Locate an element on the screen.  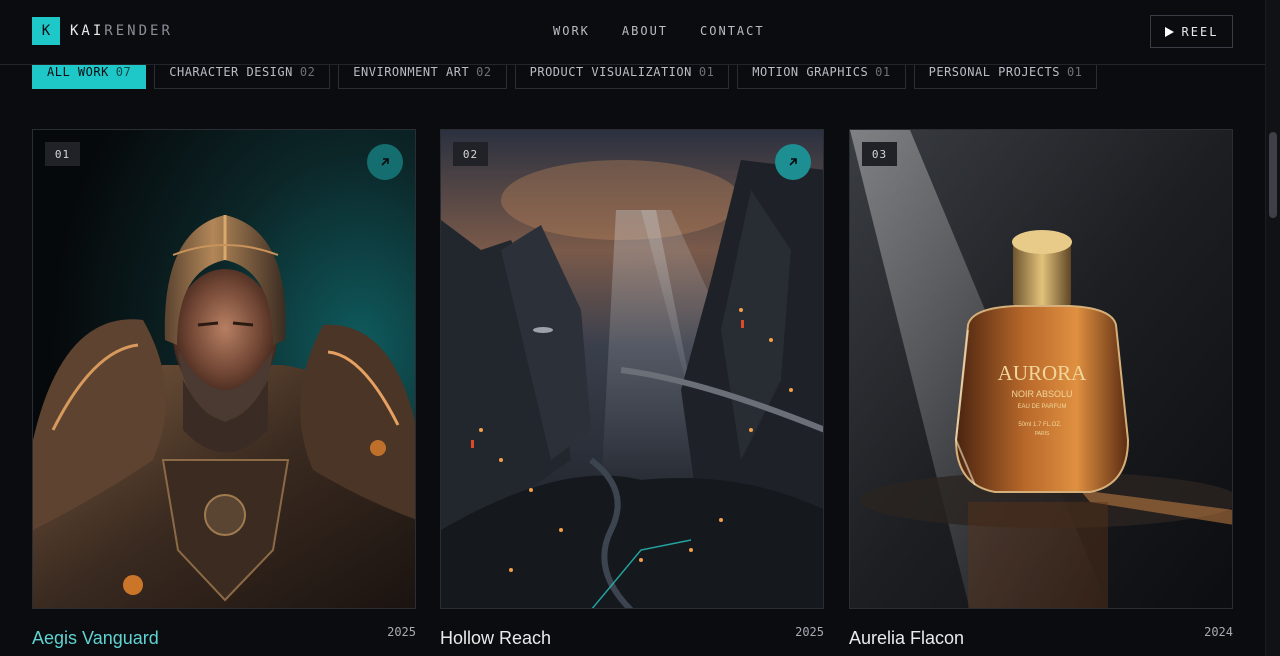
project-title: Aegis Vanguard is located at coordinates (95, 638).